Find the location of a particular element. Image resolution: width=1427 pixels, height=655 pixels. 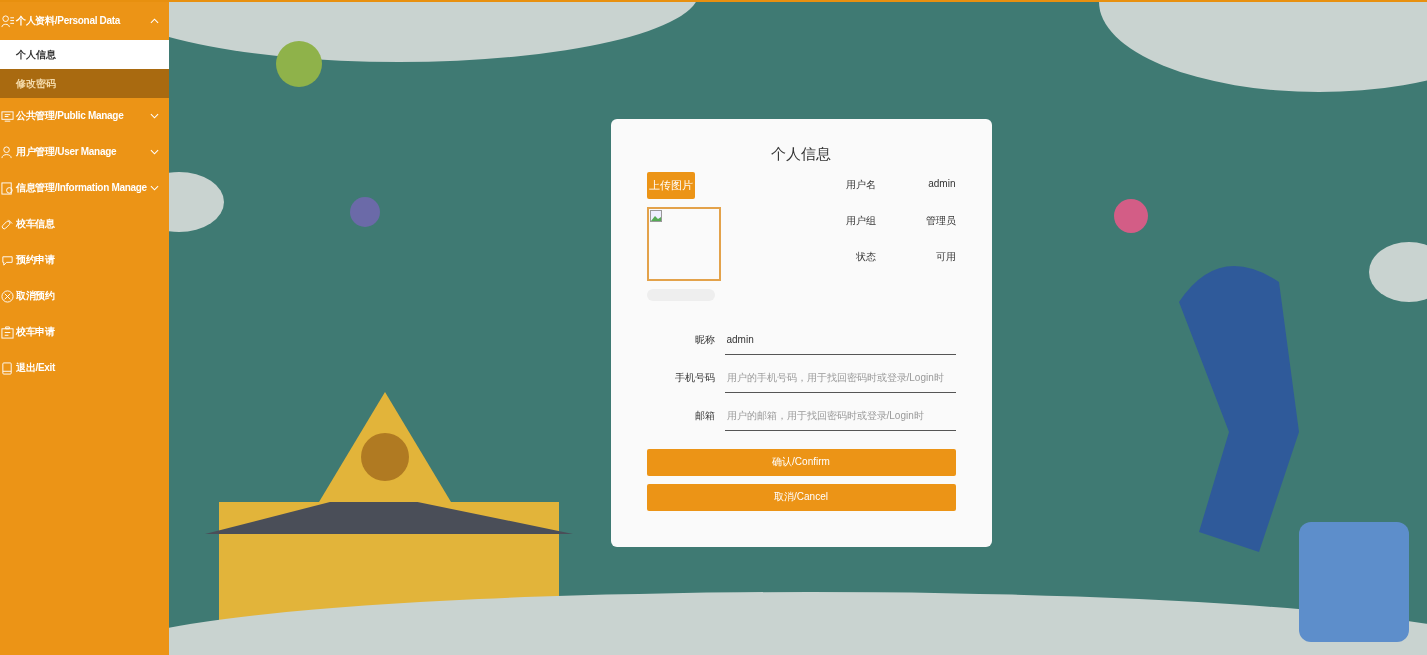

input-field: 用户的邮箱，用于找回密码时或登录/Login时 is located at coordinates (840, 416).